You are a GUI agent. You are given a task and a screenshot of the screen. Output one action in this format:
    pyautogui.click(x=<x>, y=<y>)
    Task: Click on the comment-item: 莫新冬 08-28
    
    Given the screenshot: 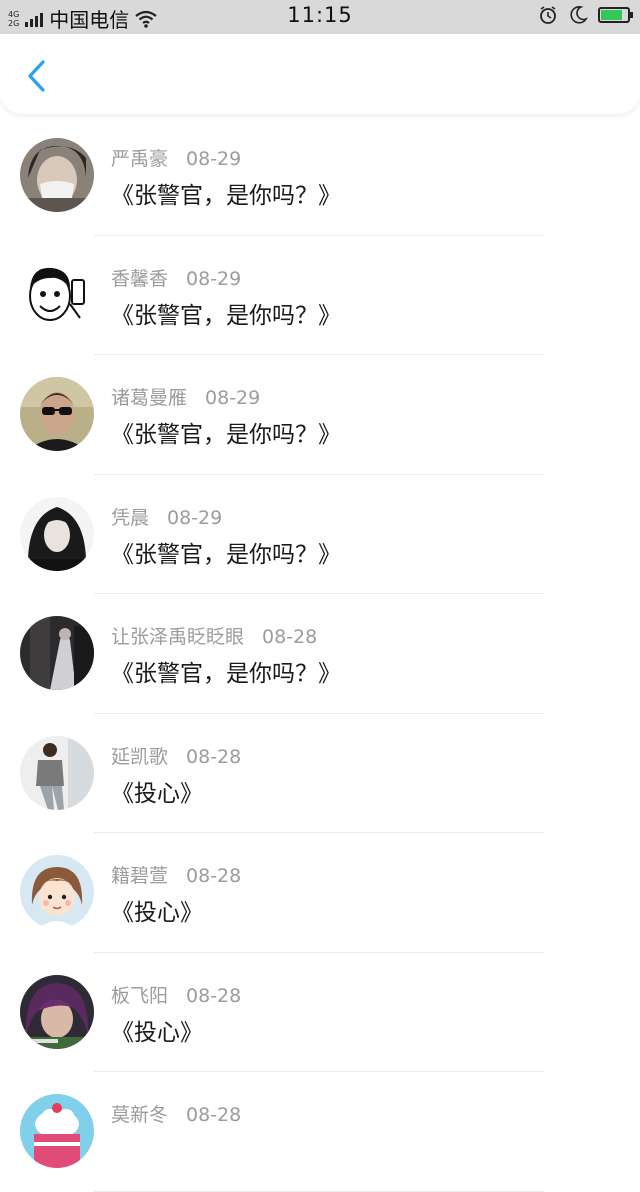 What is the action you would take?
    pyautogui.click(x=320, y=1132)
    